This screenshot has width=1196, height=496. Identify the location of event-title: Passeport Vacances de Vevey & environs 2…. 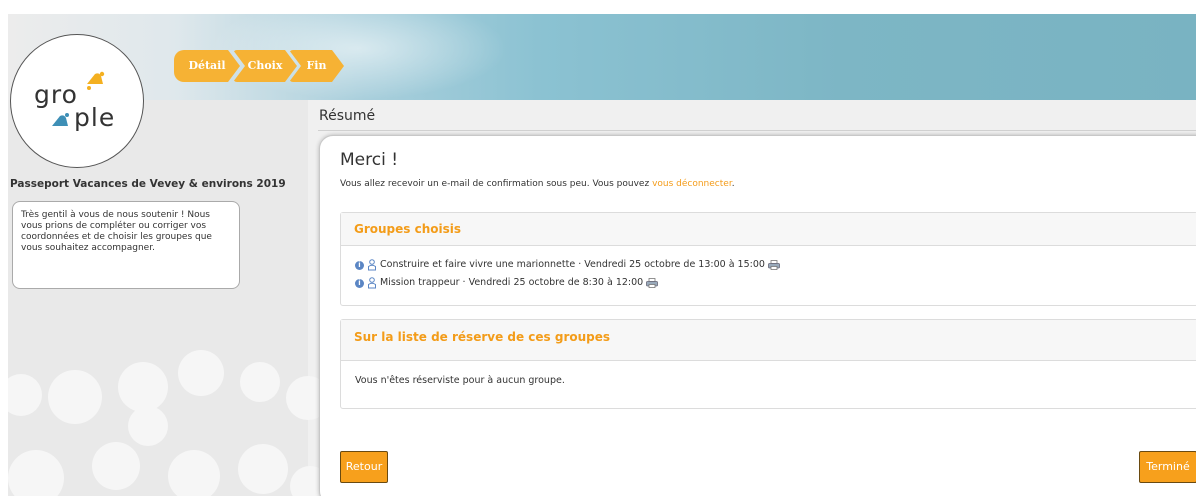
(148, 184).